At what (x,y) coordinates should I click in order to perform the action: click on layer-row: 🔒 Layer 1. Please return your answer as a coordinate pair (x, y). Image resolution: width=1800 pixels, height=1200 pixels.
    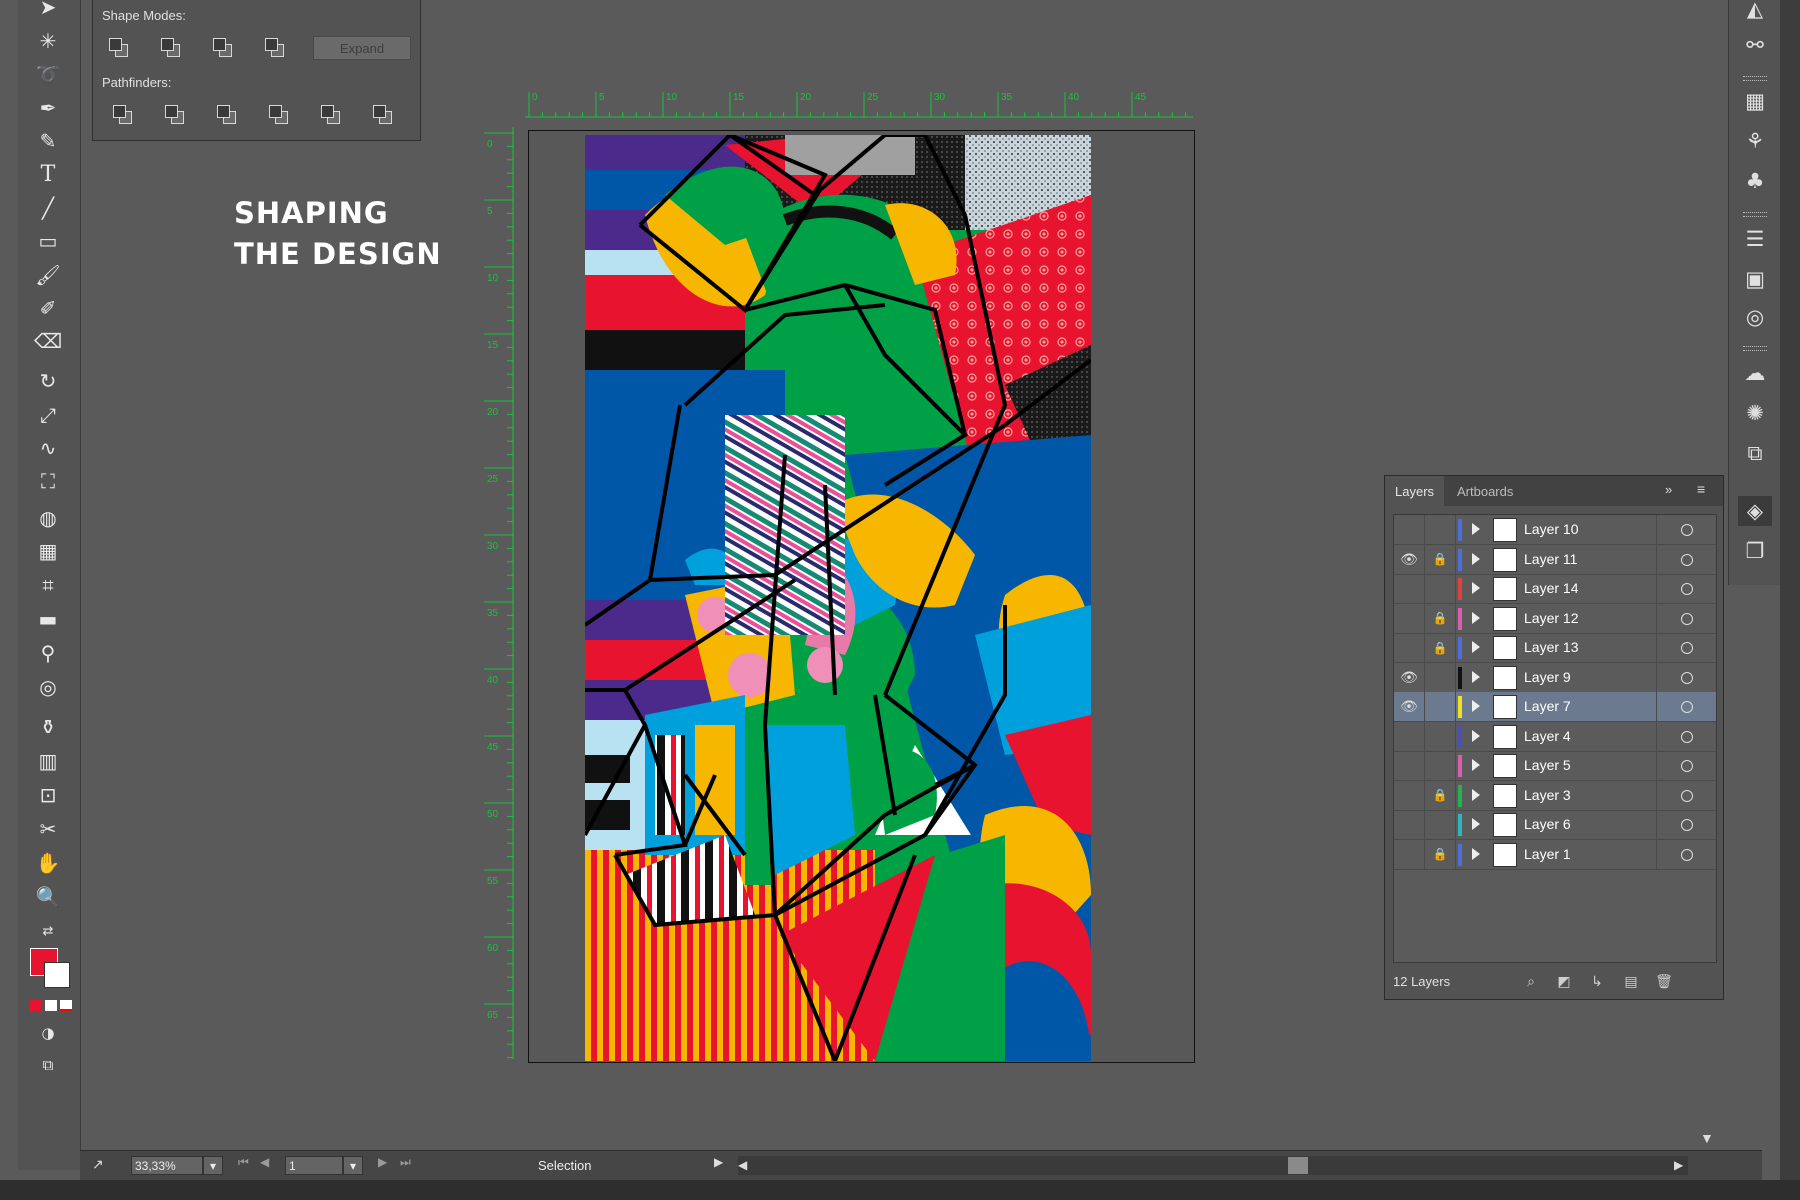
    Looking at the image, I should click on (1555, 854).